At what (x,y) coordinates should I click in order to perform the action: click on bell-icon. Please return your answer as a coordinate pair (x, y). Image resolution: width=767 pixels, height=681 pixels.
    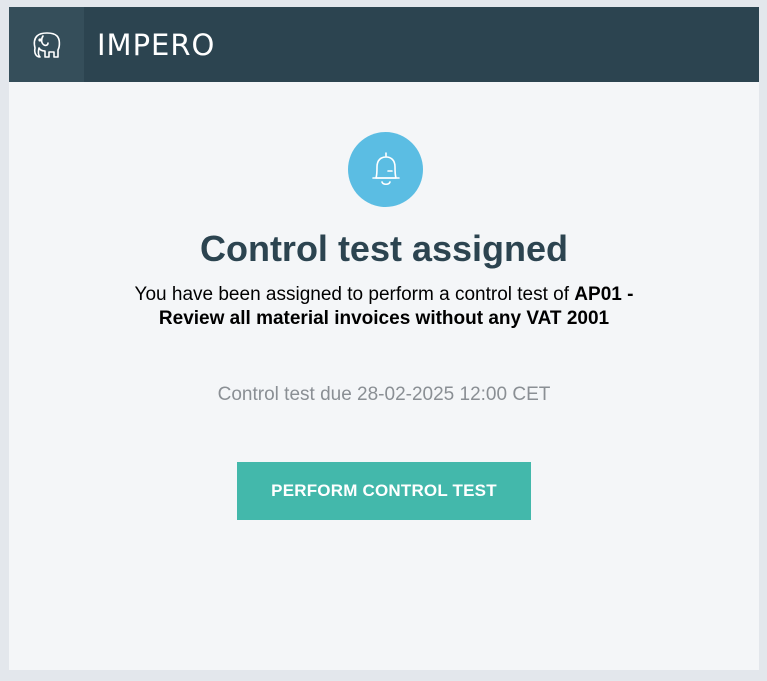
    Looking at the image, I should click on (385, 168).